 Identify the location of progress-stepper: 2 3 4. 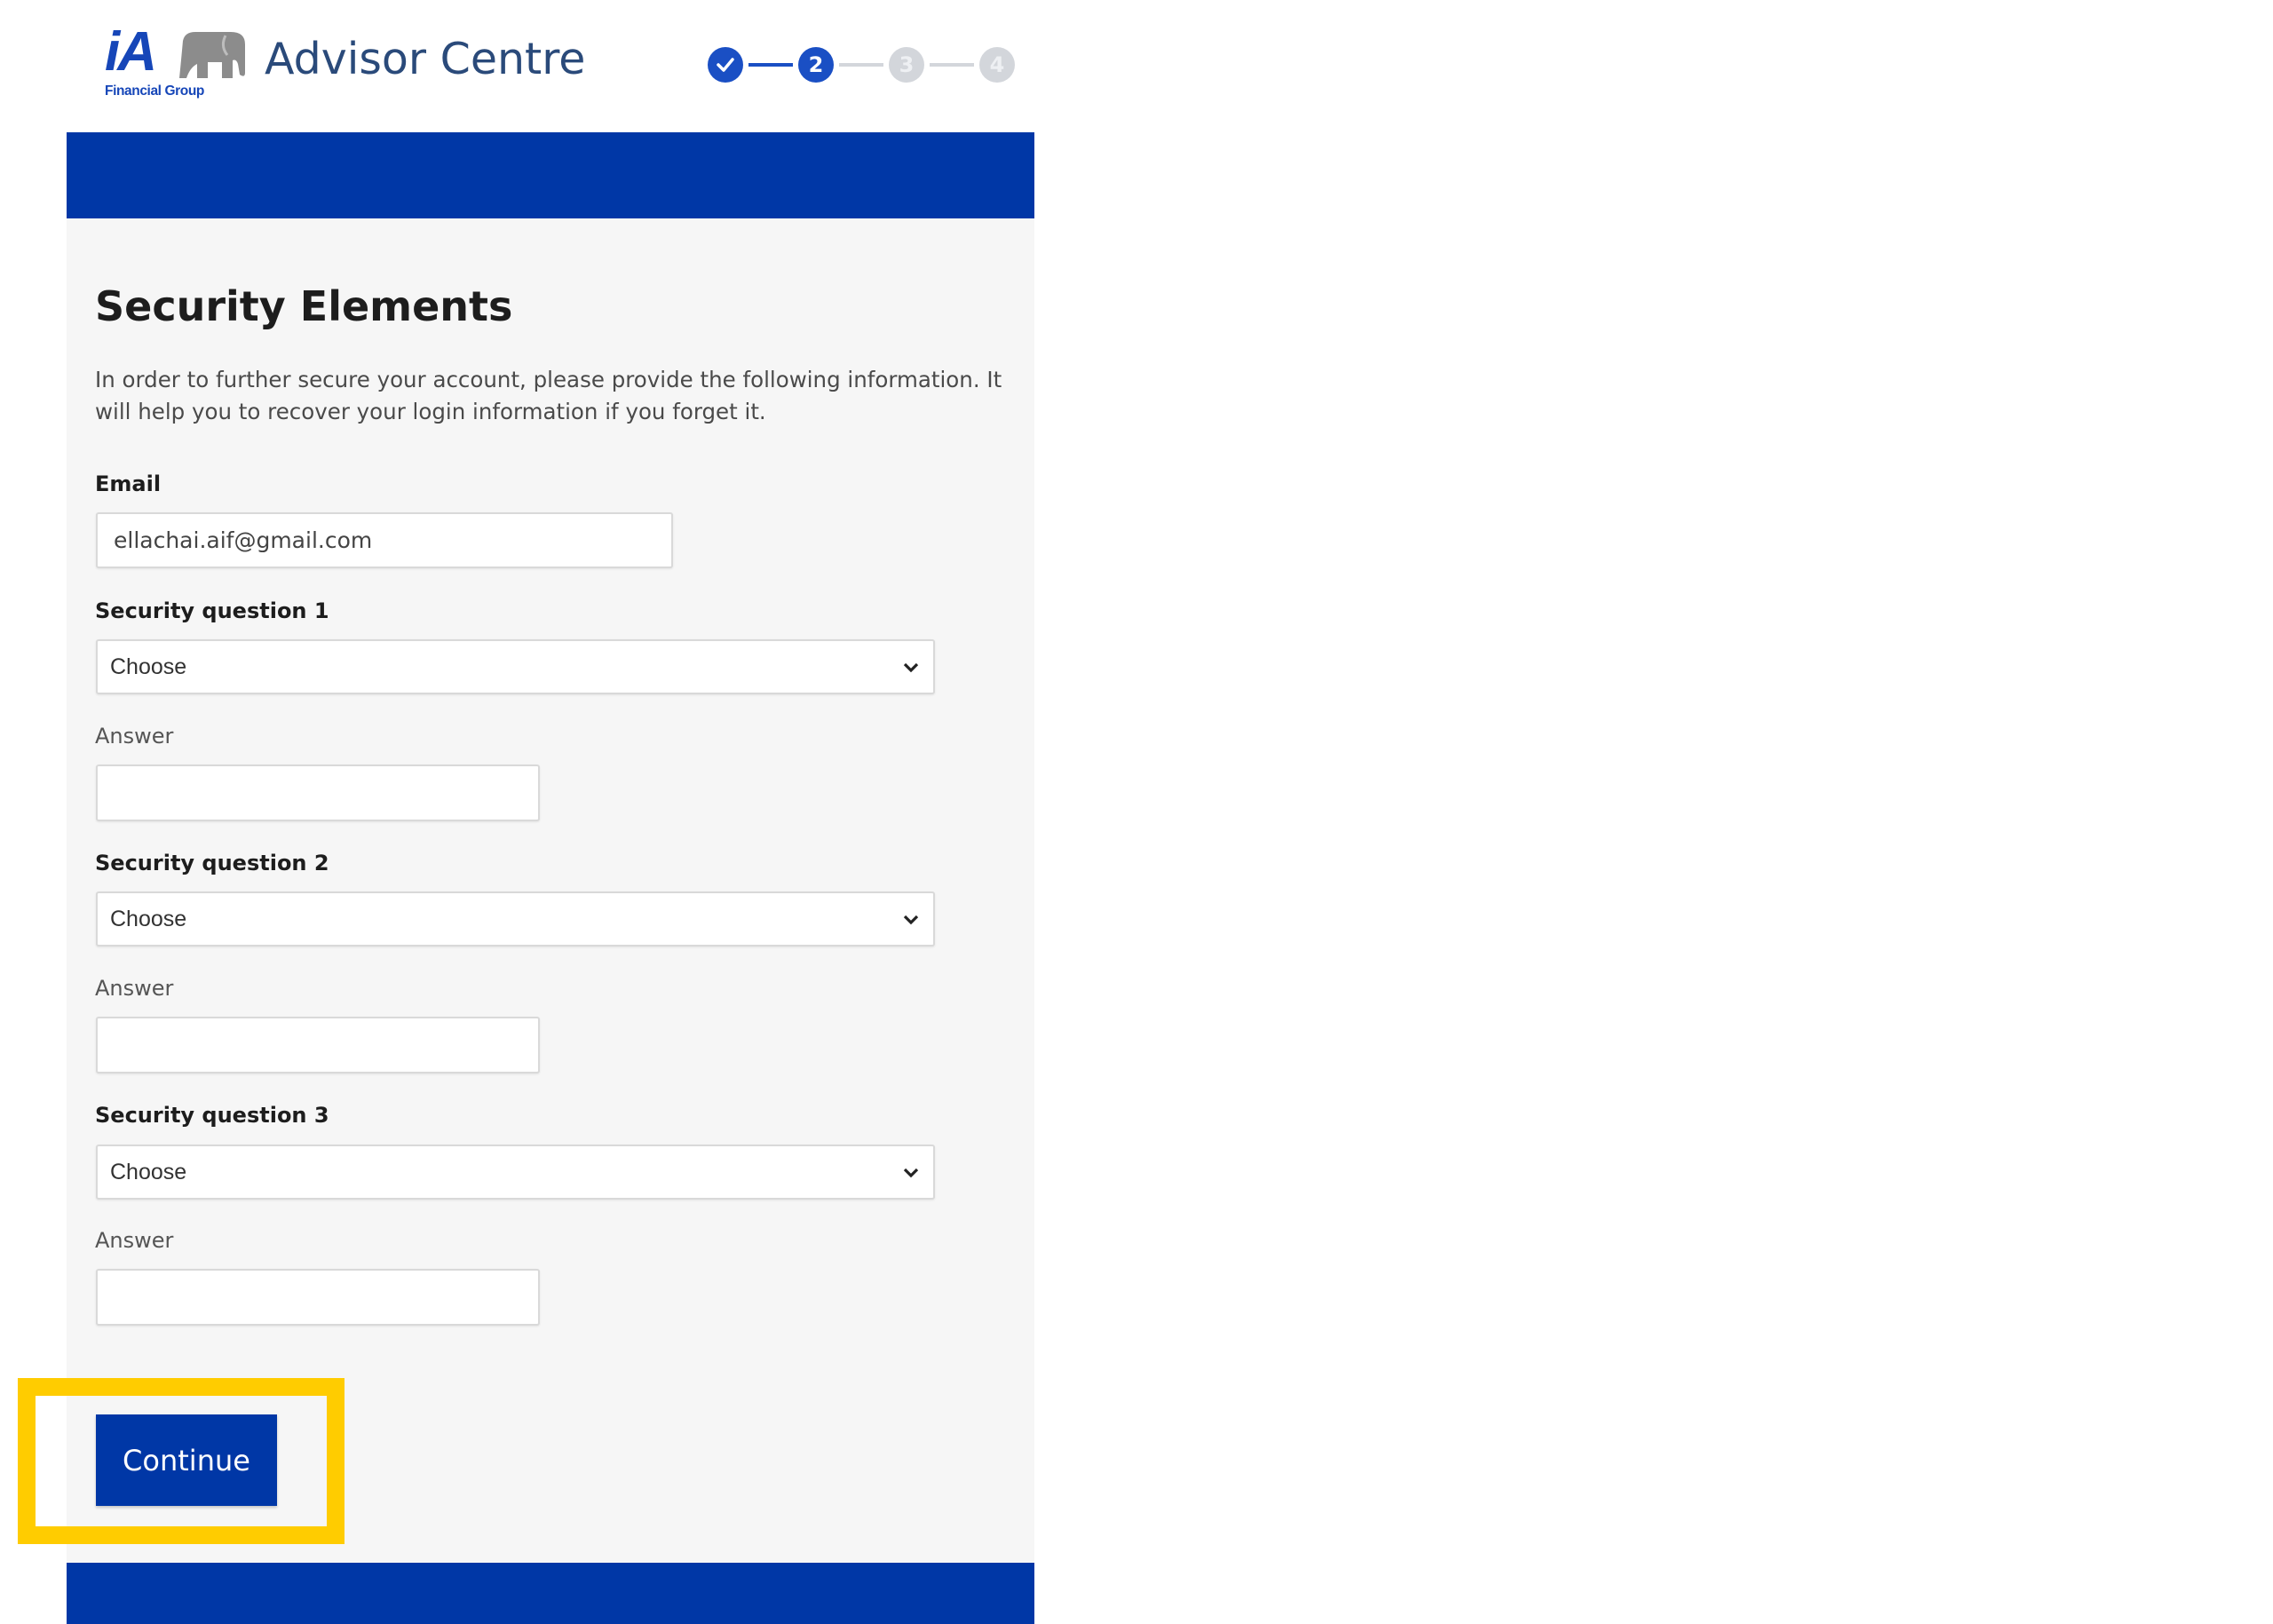
(862, 64).